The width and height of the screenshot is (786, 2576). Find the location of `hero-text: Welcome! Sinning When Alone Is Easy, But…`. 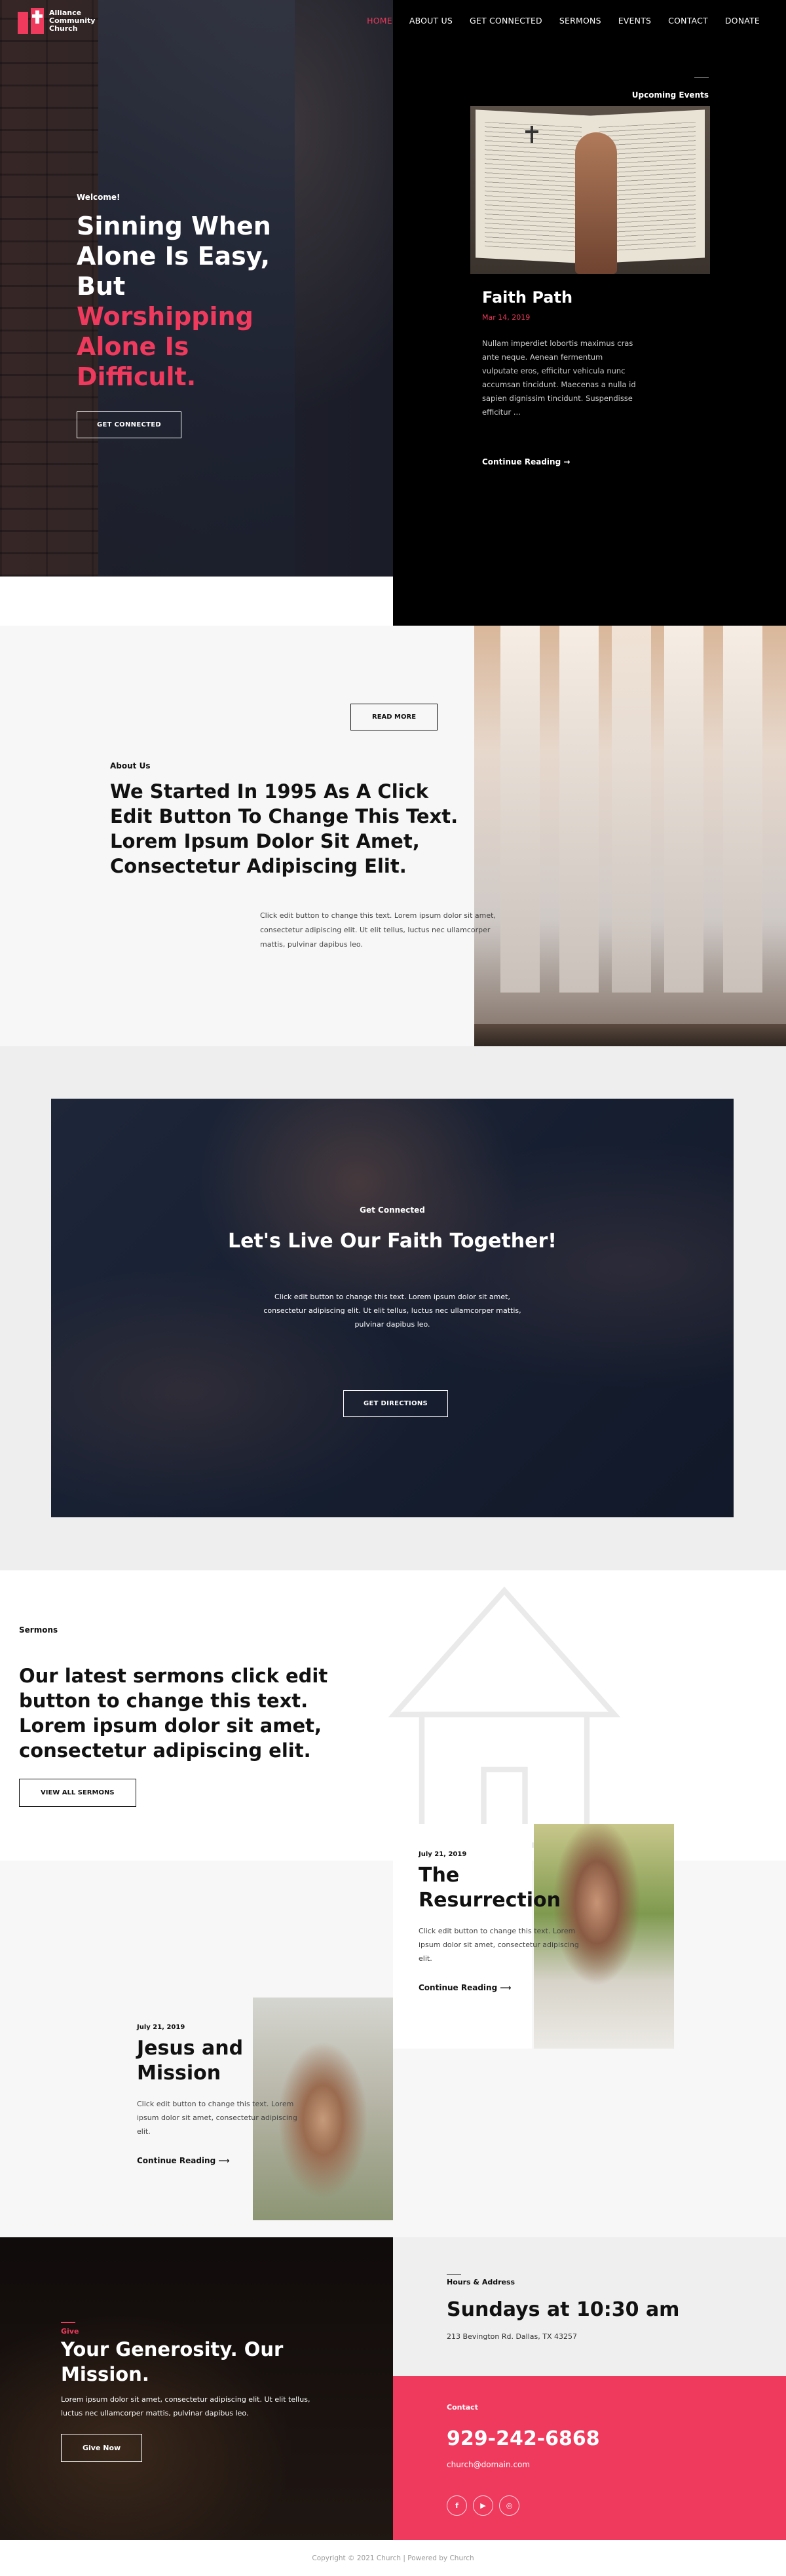

hero-text: Welcome! Sinning When Alone Is Easy, But… is located at coordinates (185, 292).